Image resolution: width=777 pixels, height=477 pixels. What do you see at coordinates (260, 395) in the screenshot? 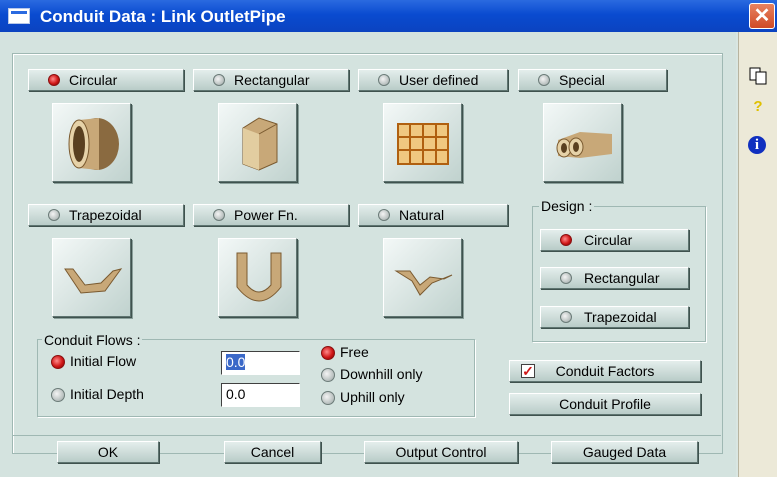
I see `initial-depth-input: 0.0` at bounding box center [260, 395].